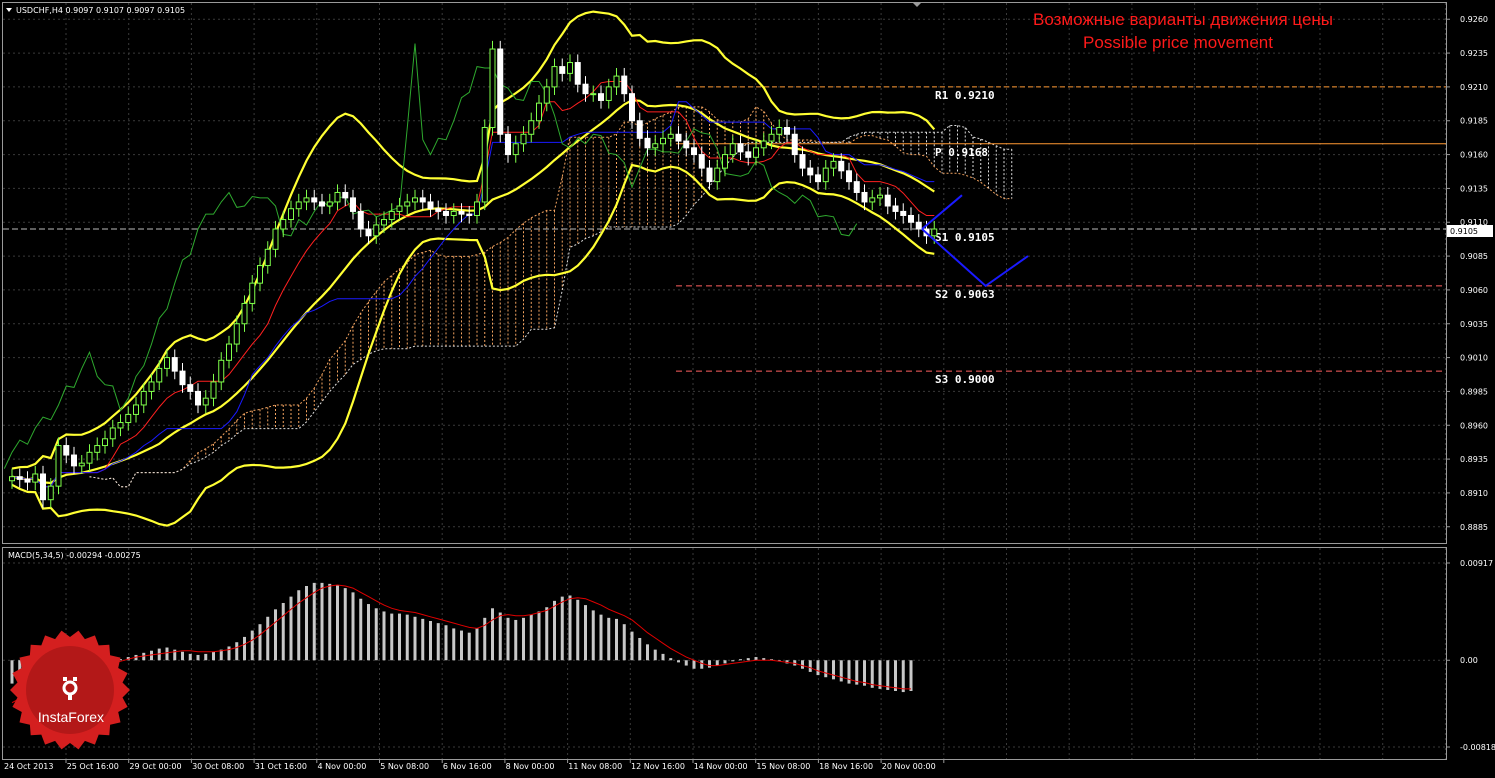 The height and width of the screenshot is (778, 1495). I want to click on macd-tick-label: 0.00, so click(1469, 660).